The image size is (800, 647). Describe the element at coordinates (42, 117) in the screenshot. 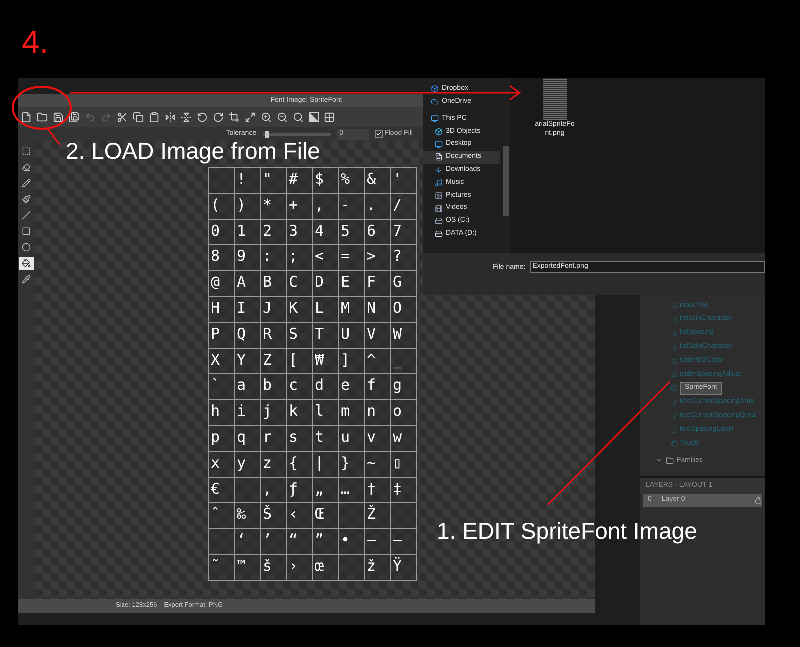

I see `open-folder-icon` at that location.